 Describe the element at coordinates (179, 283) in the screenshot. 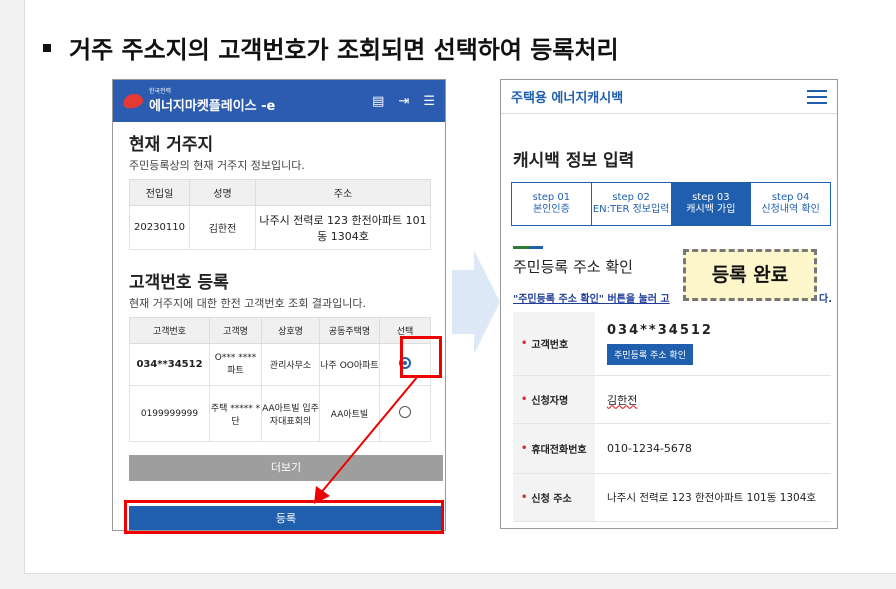

I see `customer-number-title: 고객번호 등록` at that location.